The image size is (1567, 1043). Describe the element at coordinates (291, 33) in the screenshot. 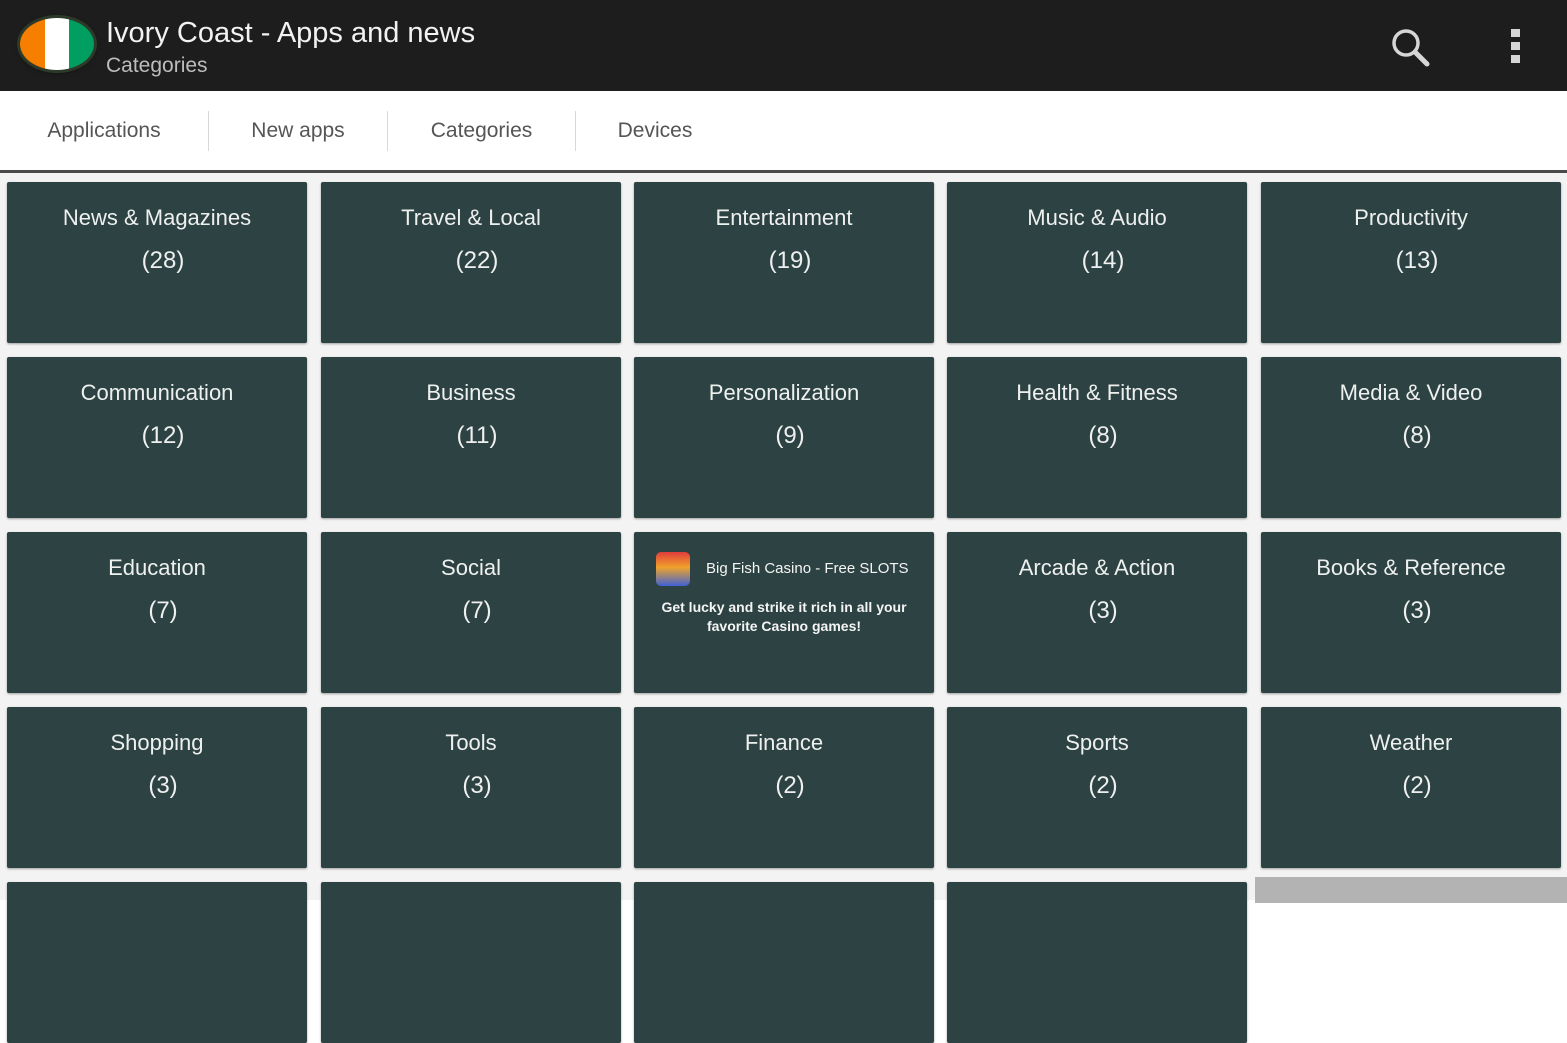

I see `app-title: Ivory Coast - Apps and news` at that location.